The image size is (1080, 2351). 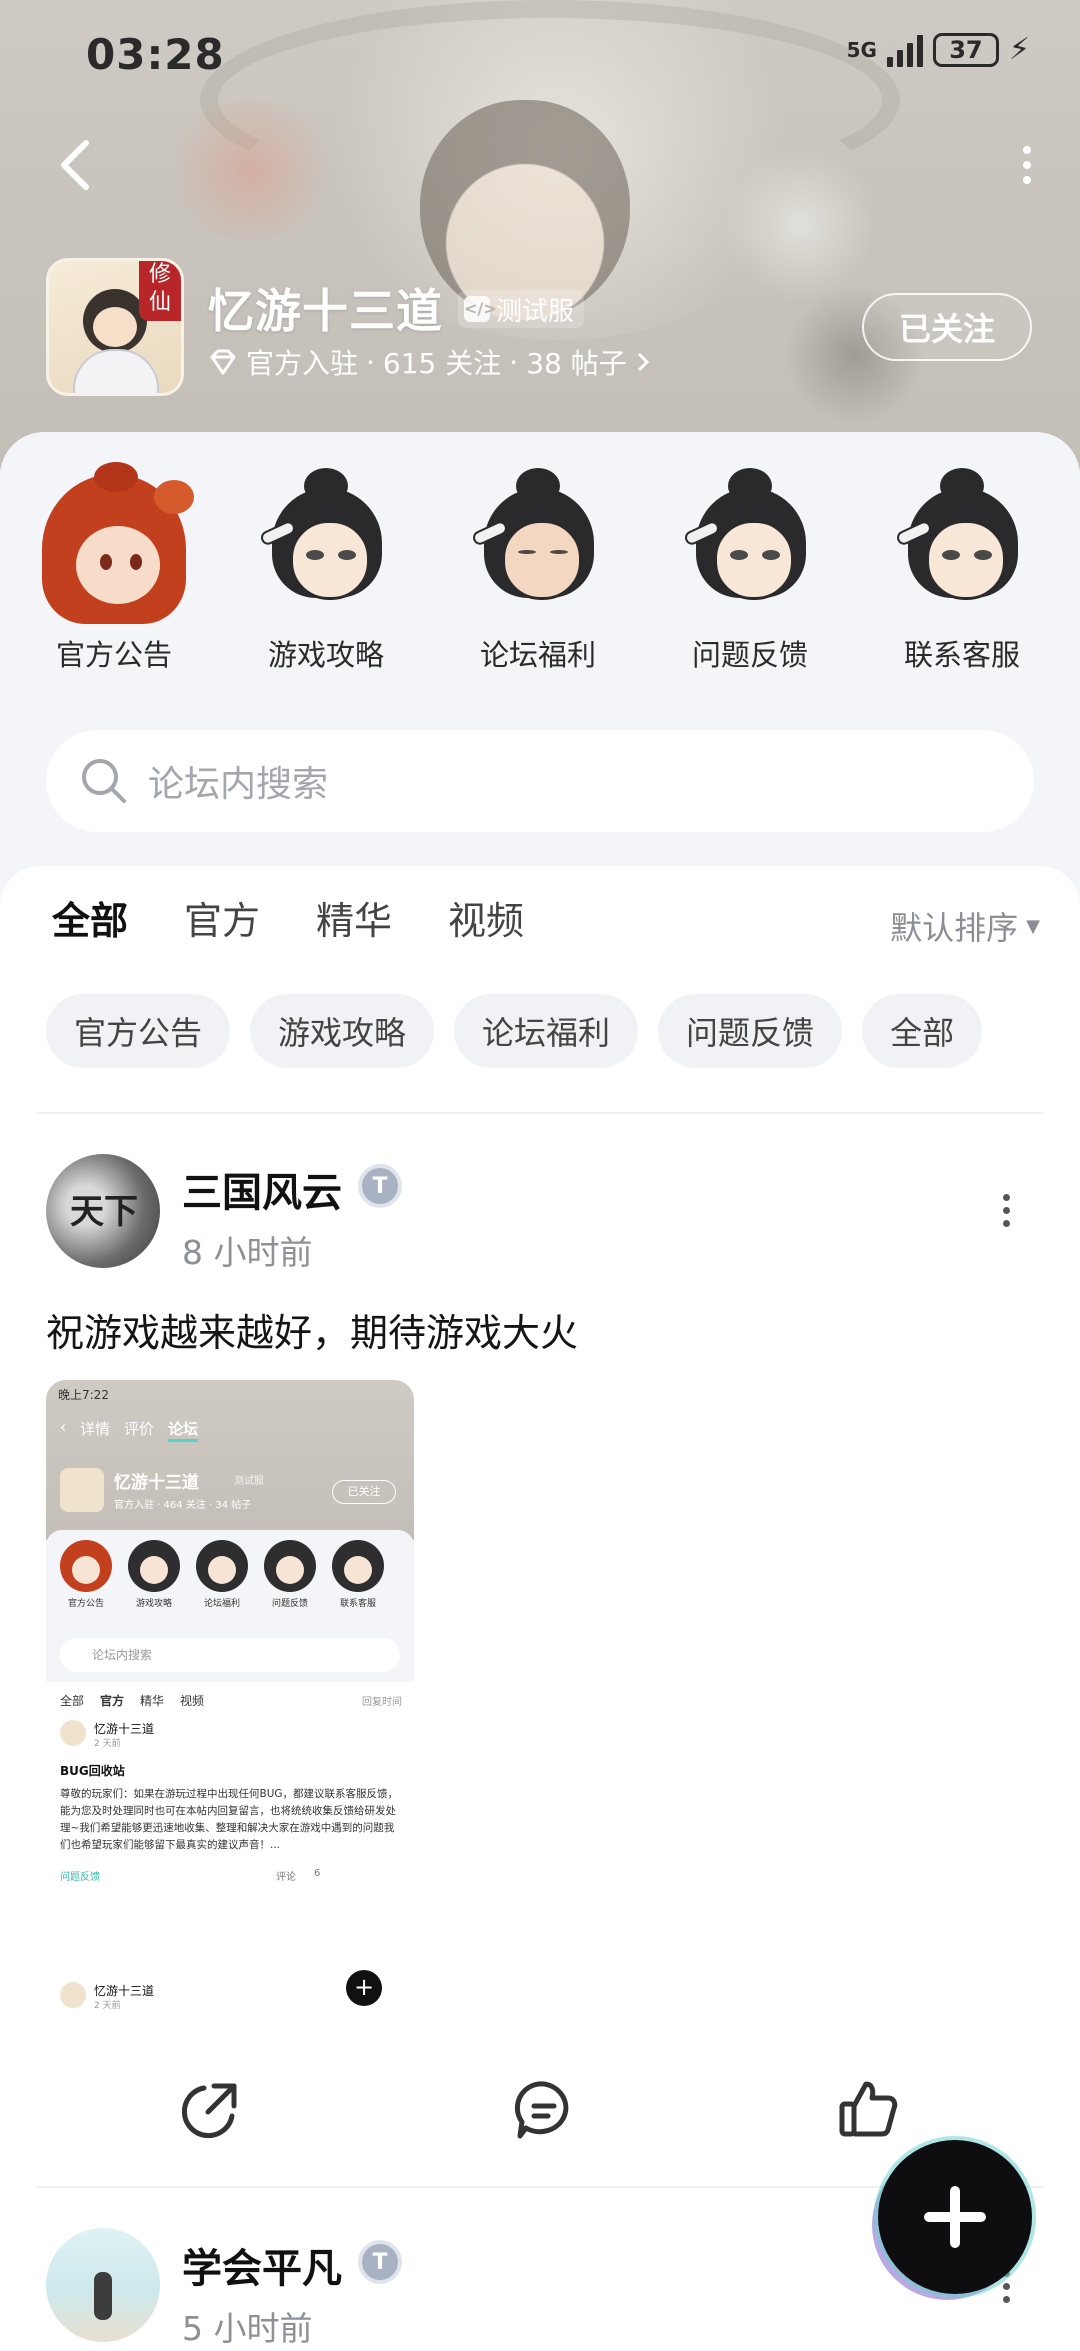 I want to click on quick-link-welfare: 论坛福利, so click(x=538, y=568).